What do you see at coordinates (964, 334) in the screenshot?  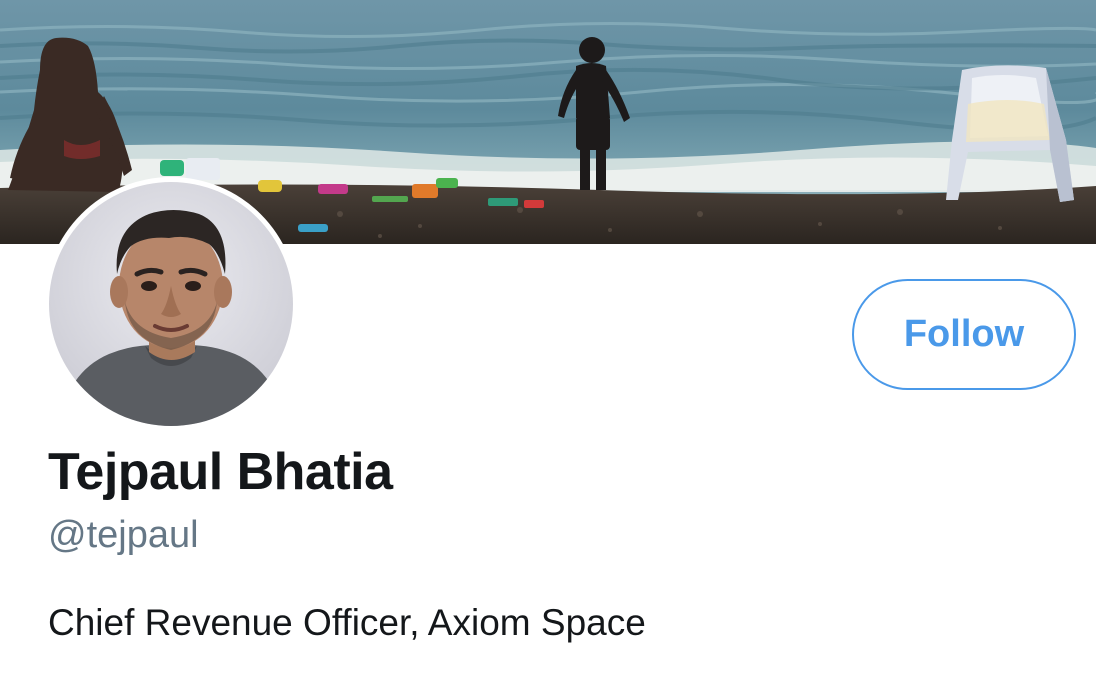 I see `follow-button: Follow` at bounding box center [964, 334].